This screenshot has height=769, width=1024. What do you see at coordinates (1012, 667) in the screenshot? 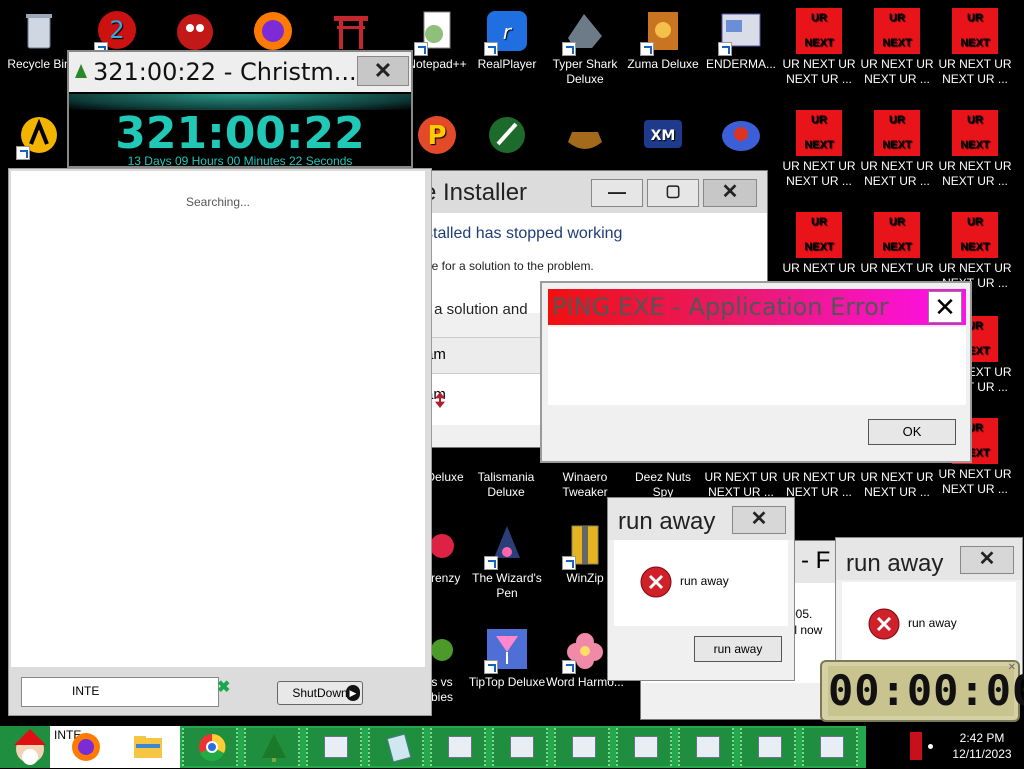
I see `close-icon: ✕` at bounding box center [1012, 667].